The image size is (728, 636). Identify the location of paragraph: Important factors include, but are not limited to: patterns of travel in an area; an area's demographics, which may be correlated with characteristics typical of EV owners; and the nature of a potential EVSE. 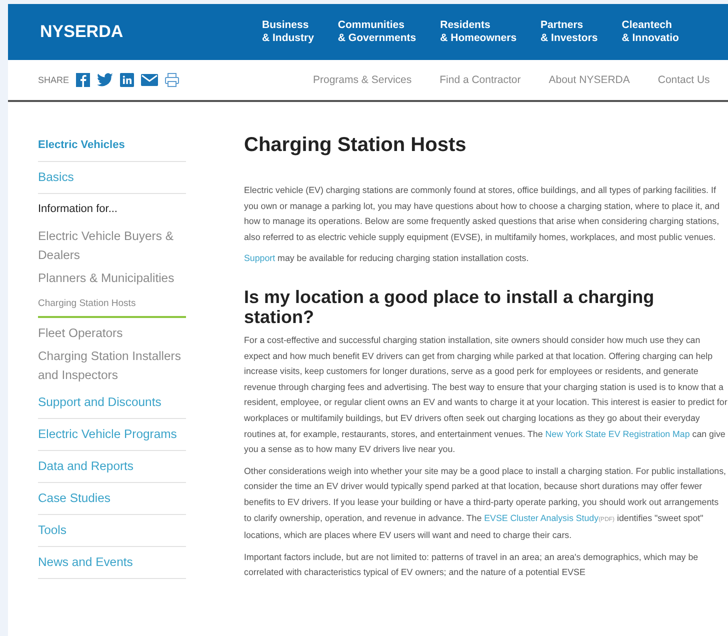
(472, 565).